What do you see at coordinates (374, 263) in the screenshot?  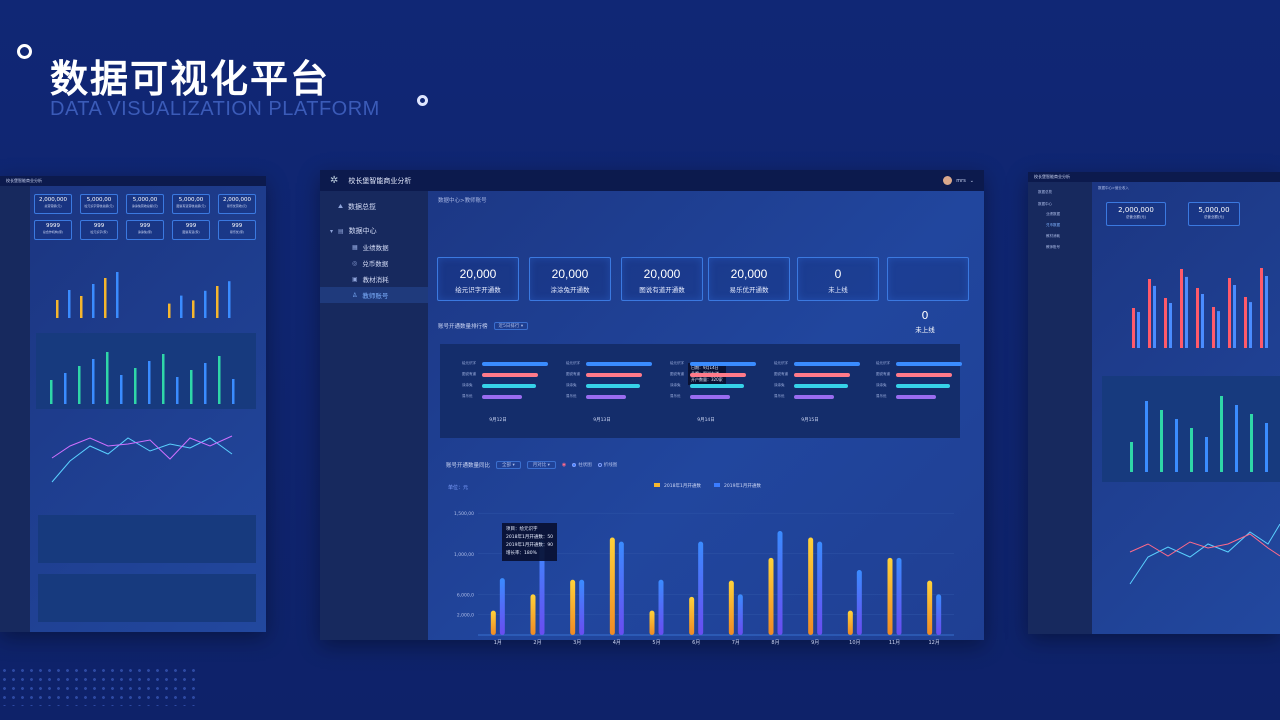 I see `sidebar-item-coins: ◎ 兑币数据` at bounding box center [374, 263].